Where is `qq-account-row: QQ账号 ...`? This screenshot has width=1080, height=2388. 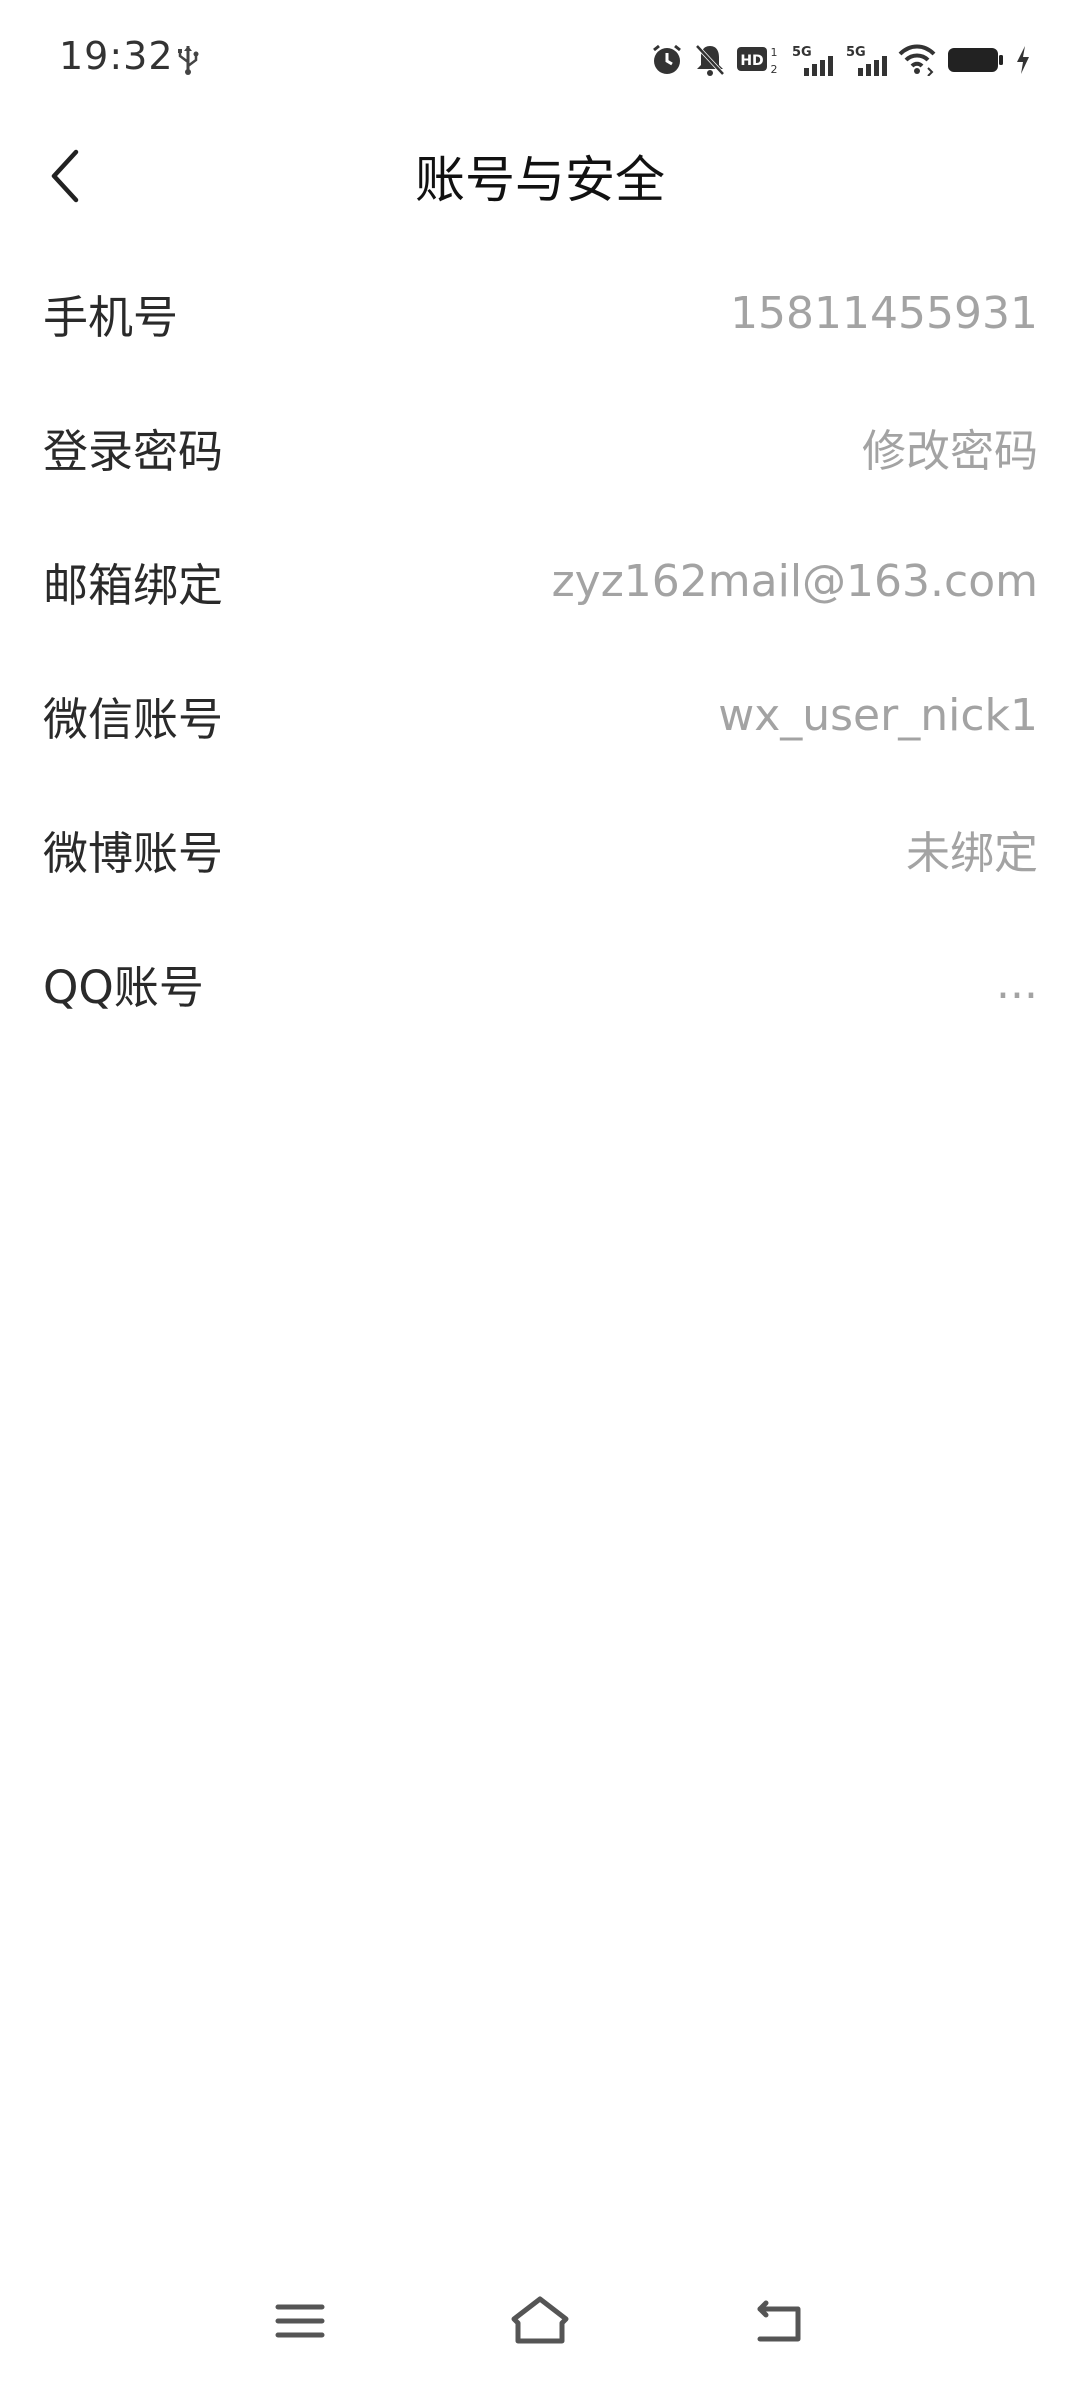 qq-account-row: QQ账号 ... is located at coordinates (540, 983).